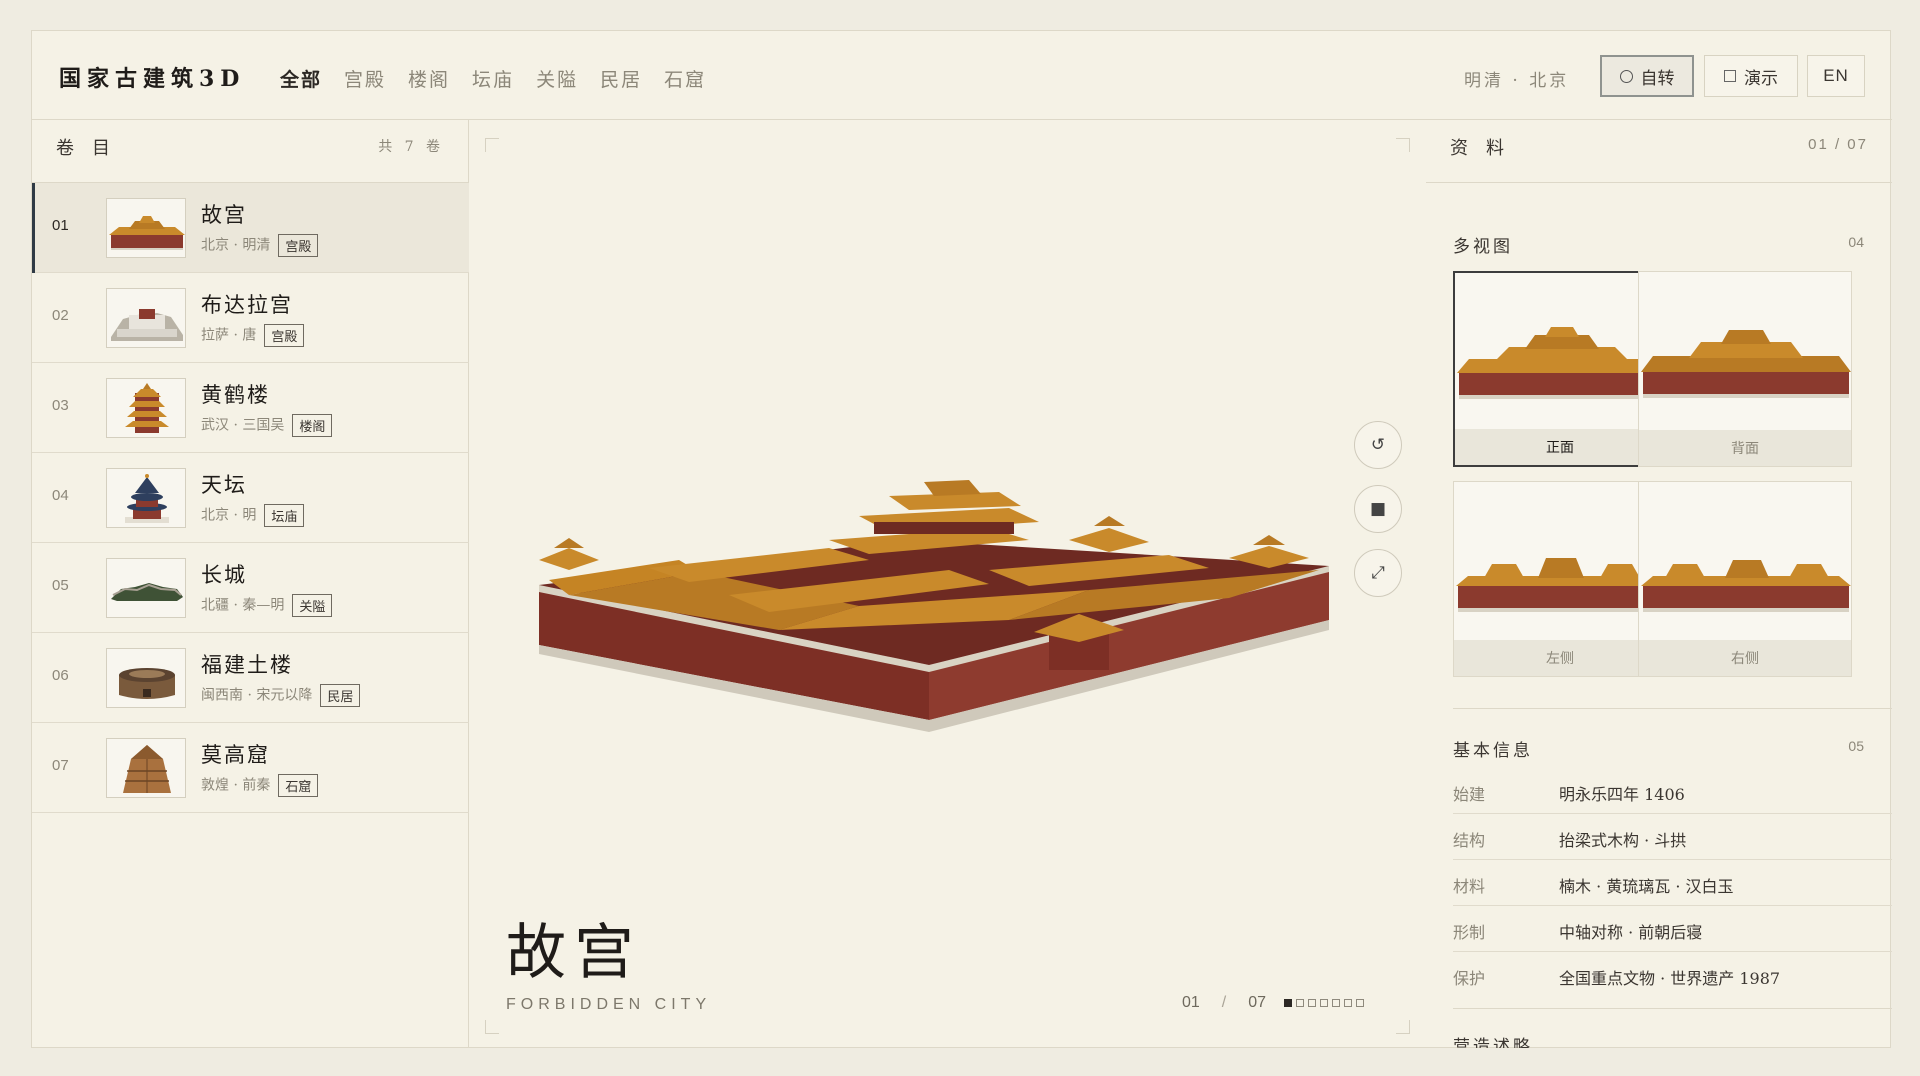  I want to click on list-item-mogao-caves: 07 莫高窟 敦煌 · 前秦 石窟, so click(250, 768).